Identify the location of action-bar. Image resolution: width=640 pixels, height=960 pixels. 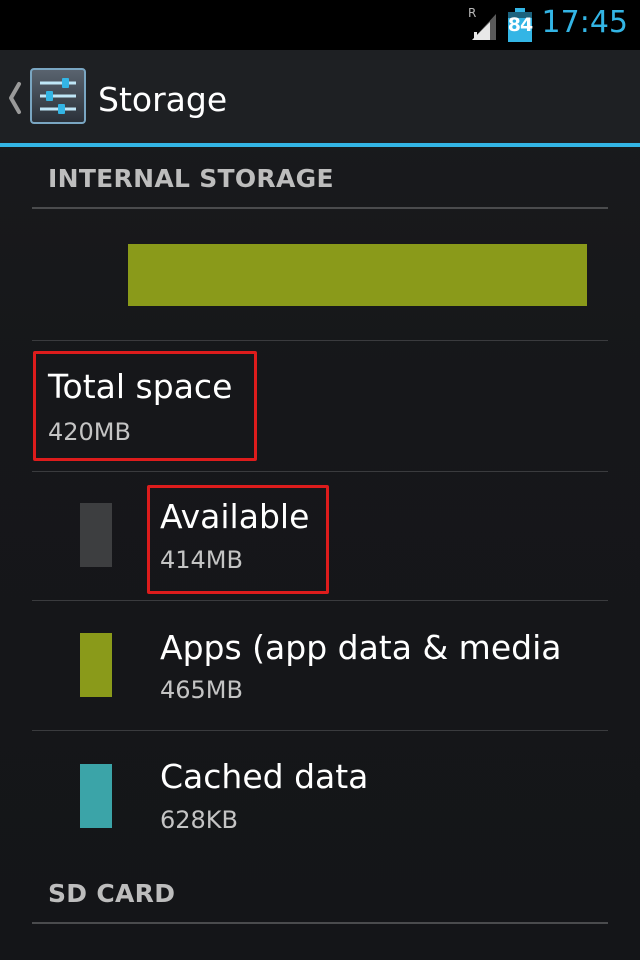
(320, 96).